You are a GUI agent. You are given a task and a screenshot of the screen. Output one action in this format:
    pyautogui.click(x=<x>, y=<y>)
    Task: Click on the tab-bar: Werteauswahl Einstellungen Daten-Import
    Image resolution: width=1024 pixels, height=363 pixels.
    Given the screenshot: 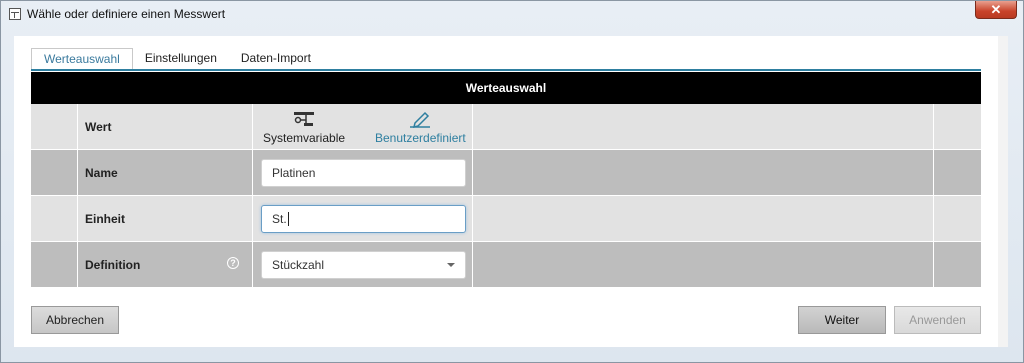 What is the action you would take?
    pyautogui.click(x=177, y=59)
    